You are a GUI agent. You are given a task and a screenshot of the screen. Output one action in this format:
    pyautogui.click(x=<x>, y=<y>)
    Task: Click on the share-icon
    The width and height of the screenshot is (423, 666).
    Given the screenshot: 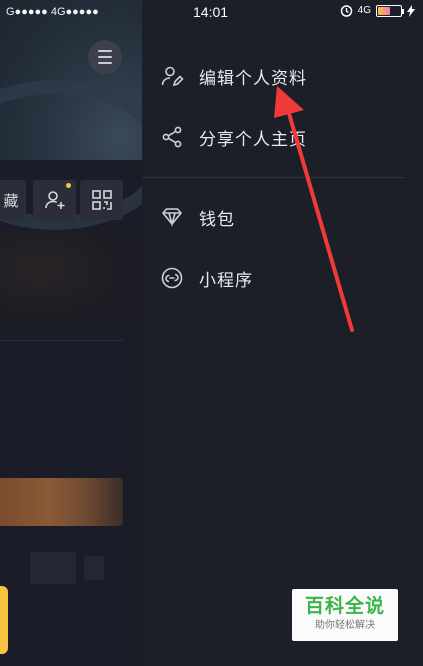 What is the action you would take?
    pyautogui.click(x=172, y=137)
    